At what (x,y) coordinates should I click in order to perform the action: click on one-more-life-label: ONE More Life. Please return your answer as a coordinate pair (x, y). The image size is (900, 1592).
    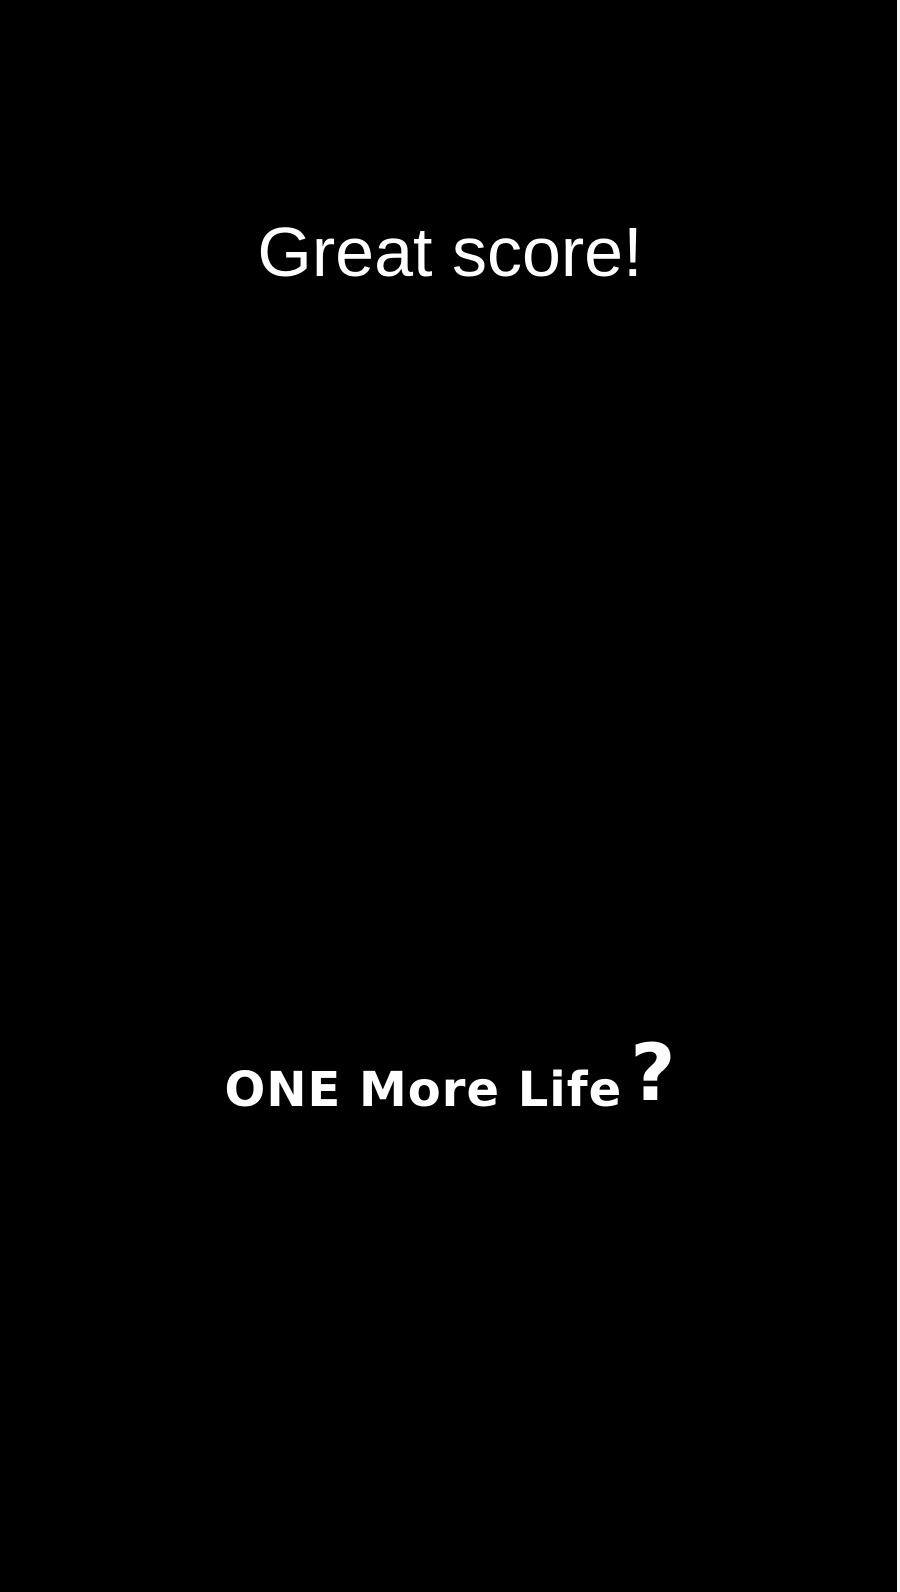
    Looking at the image, I should click on (423, 1090).